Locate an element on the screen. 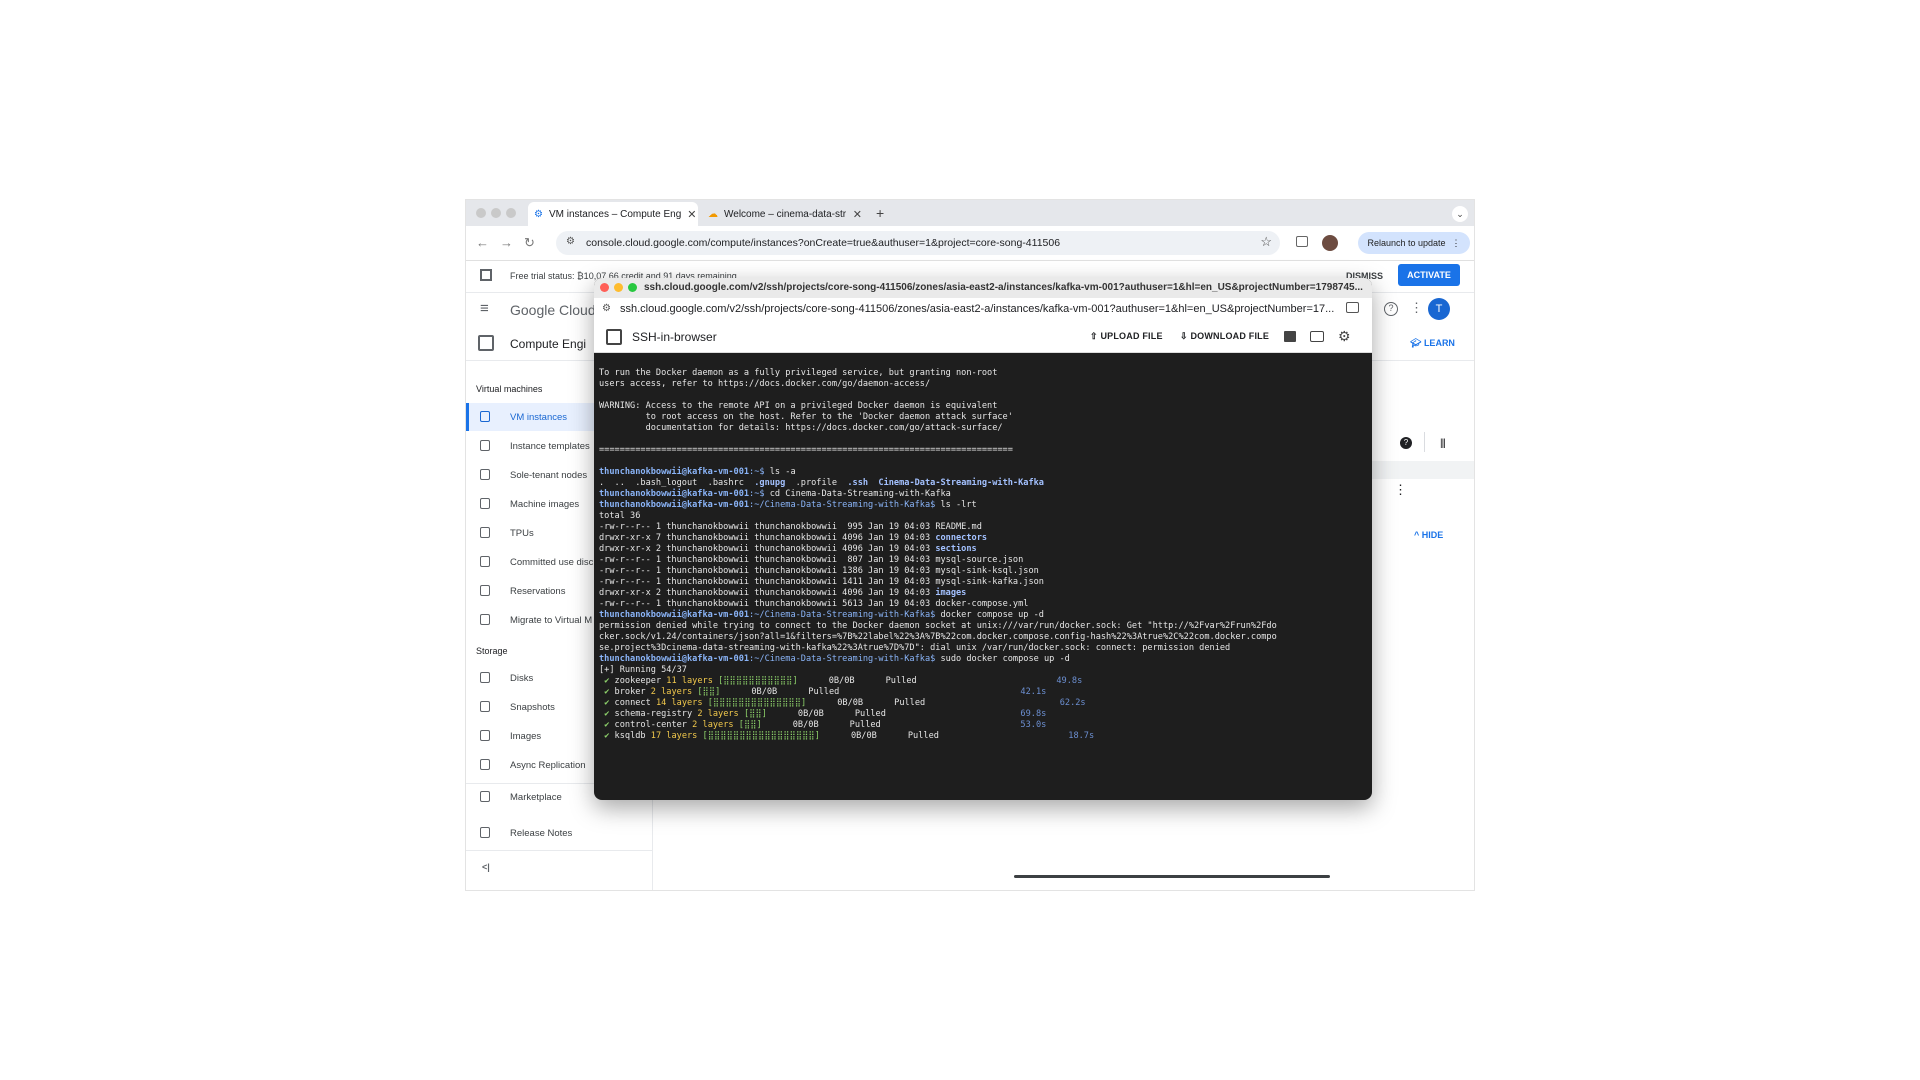  sidebar-item-release-notes: Release Notes is located at coordinates (559, 833).